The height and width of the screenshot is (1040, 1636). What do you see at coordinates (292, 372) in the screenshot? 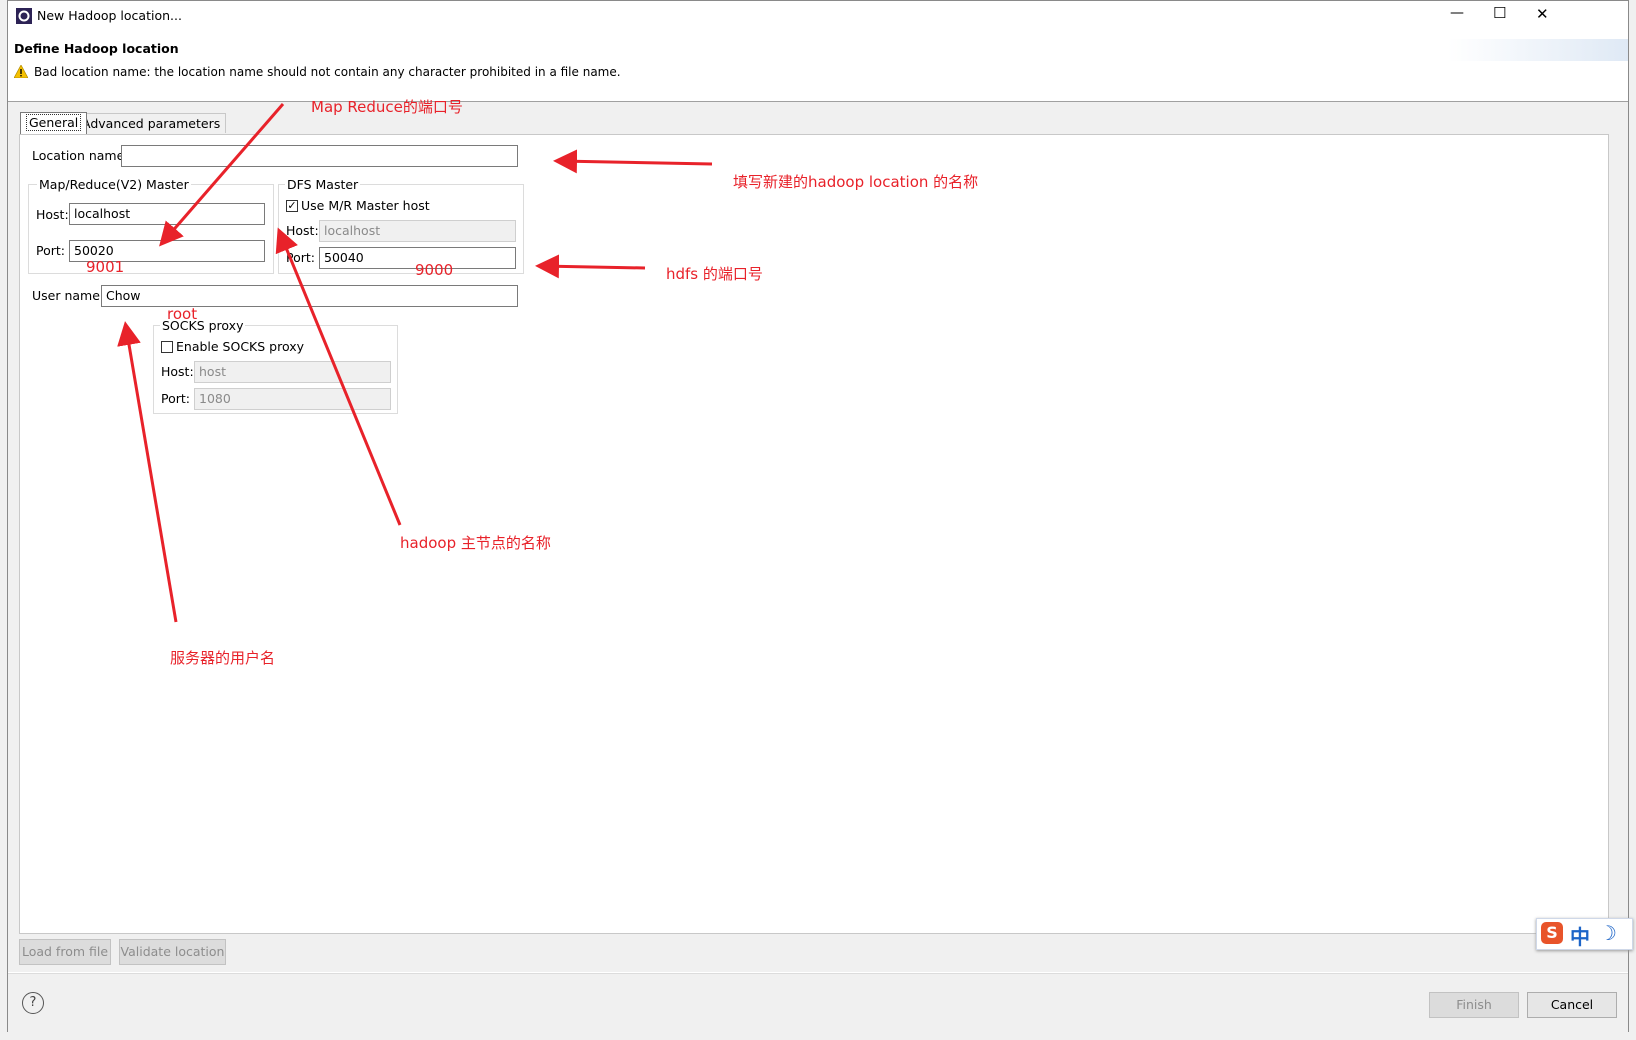
I see `socks-host-input: host` at bounding box center [292, 372].